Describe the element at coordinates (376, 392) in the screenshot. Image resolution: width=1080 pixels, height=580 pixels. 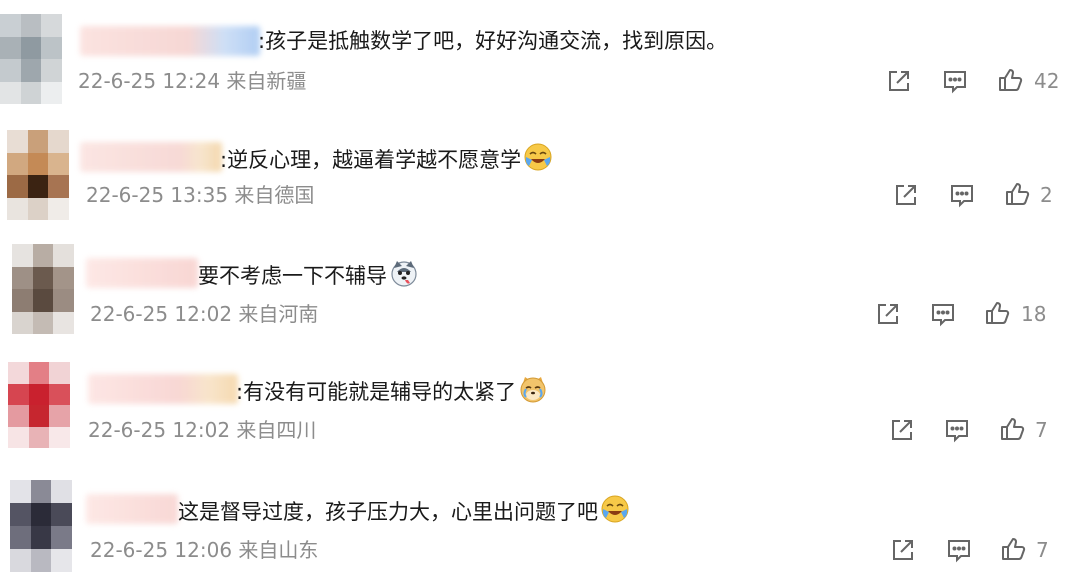
I see `comment-text-body: :有没有可能就是辅导的太紧了` at that location.